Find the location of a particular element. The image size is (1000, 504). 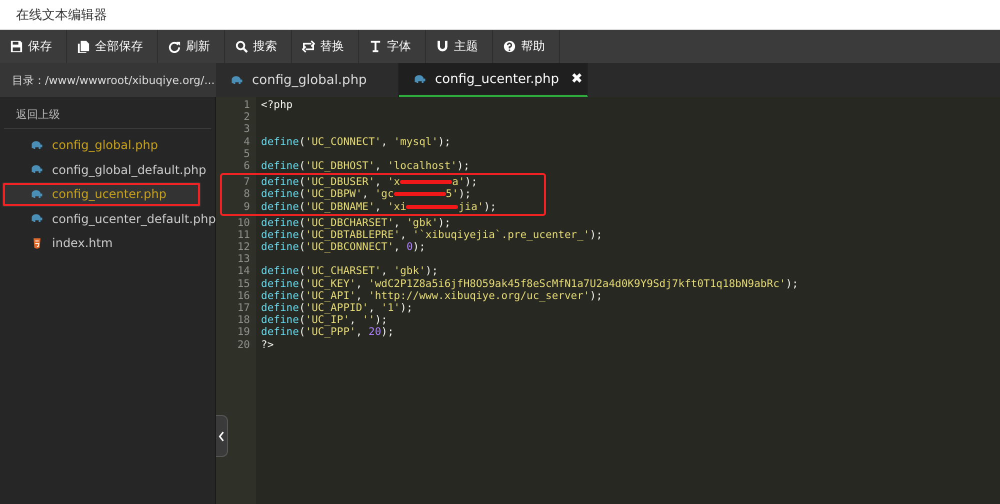

file-tab: config_ucenter.php ✖ is located at coordinates (493, 80).